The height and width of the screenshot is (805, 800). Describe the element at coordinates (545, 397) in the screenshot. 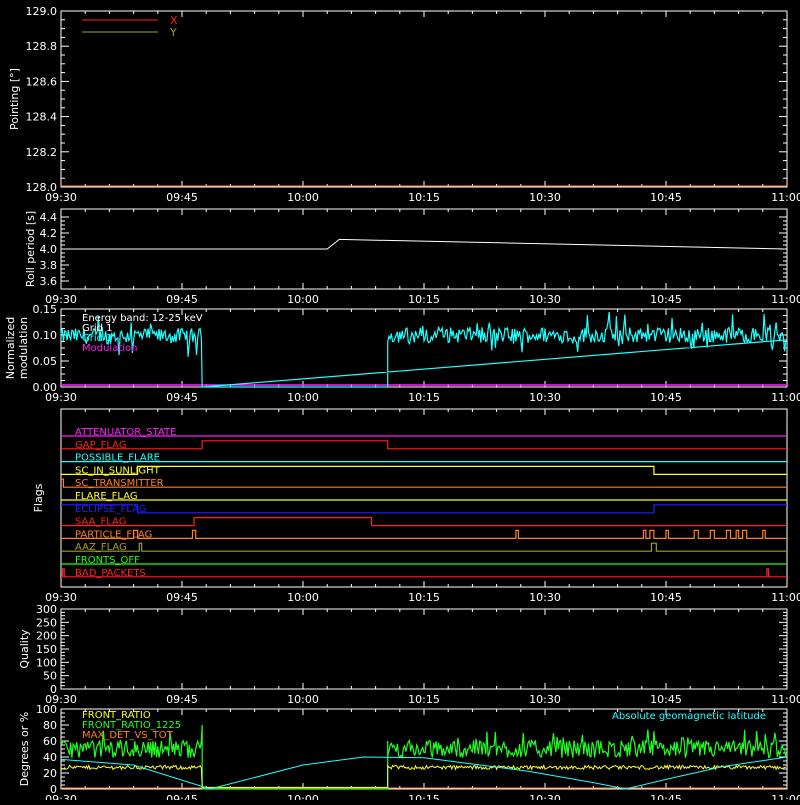

I see `modulation-xtick-label: 10:30` at that location.